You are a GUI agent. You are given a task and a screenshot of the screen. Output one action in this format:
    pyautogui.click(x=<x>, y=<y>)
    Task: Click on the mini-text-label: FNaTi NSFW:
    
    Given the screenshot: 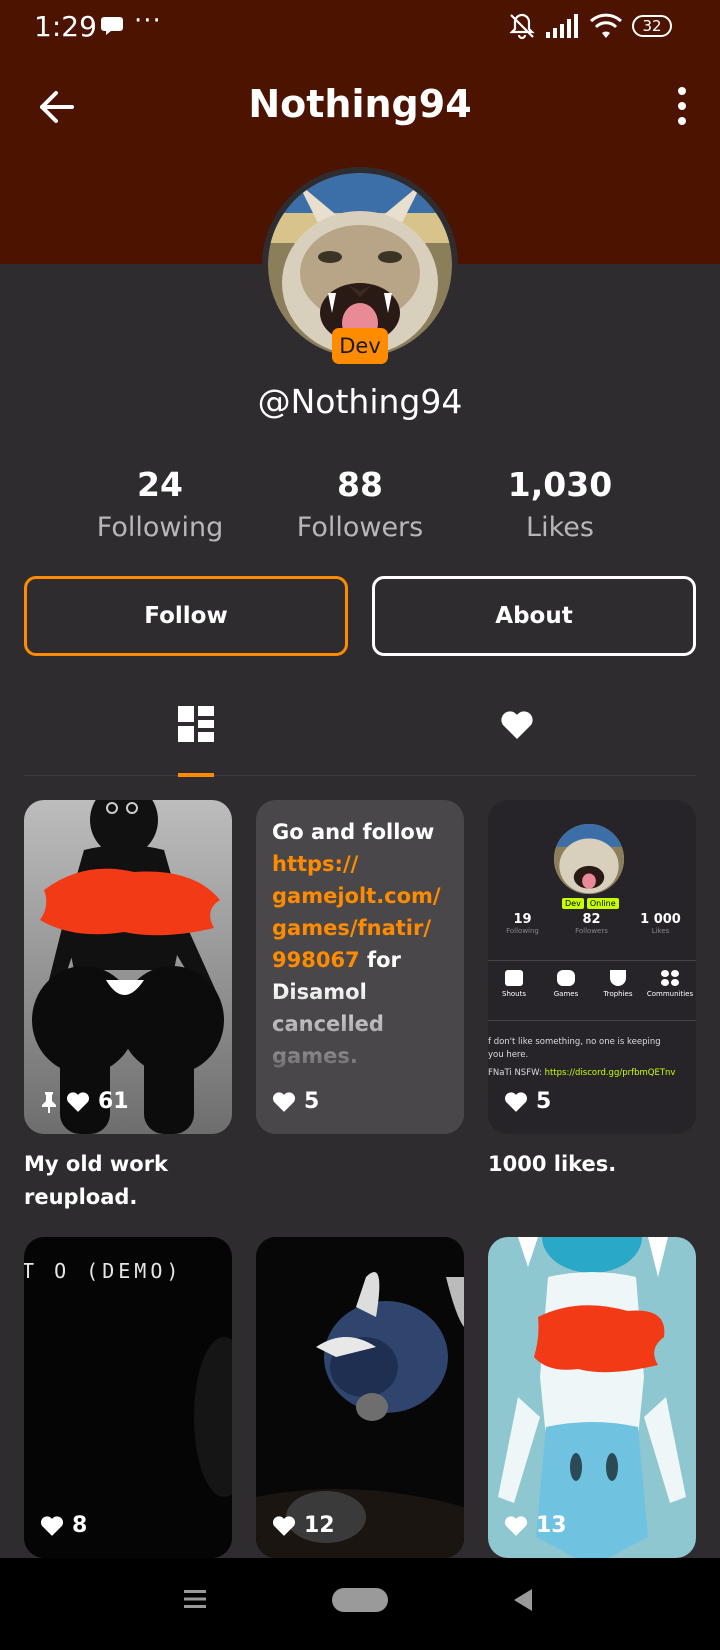 What is the action you would take?
    pyautogui.click(x=516, y=1073)
    